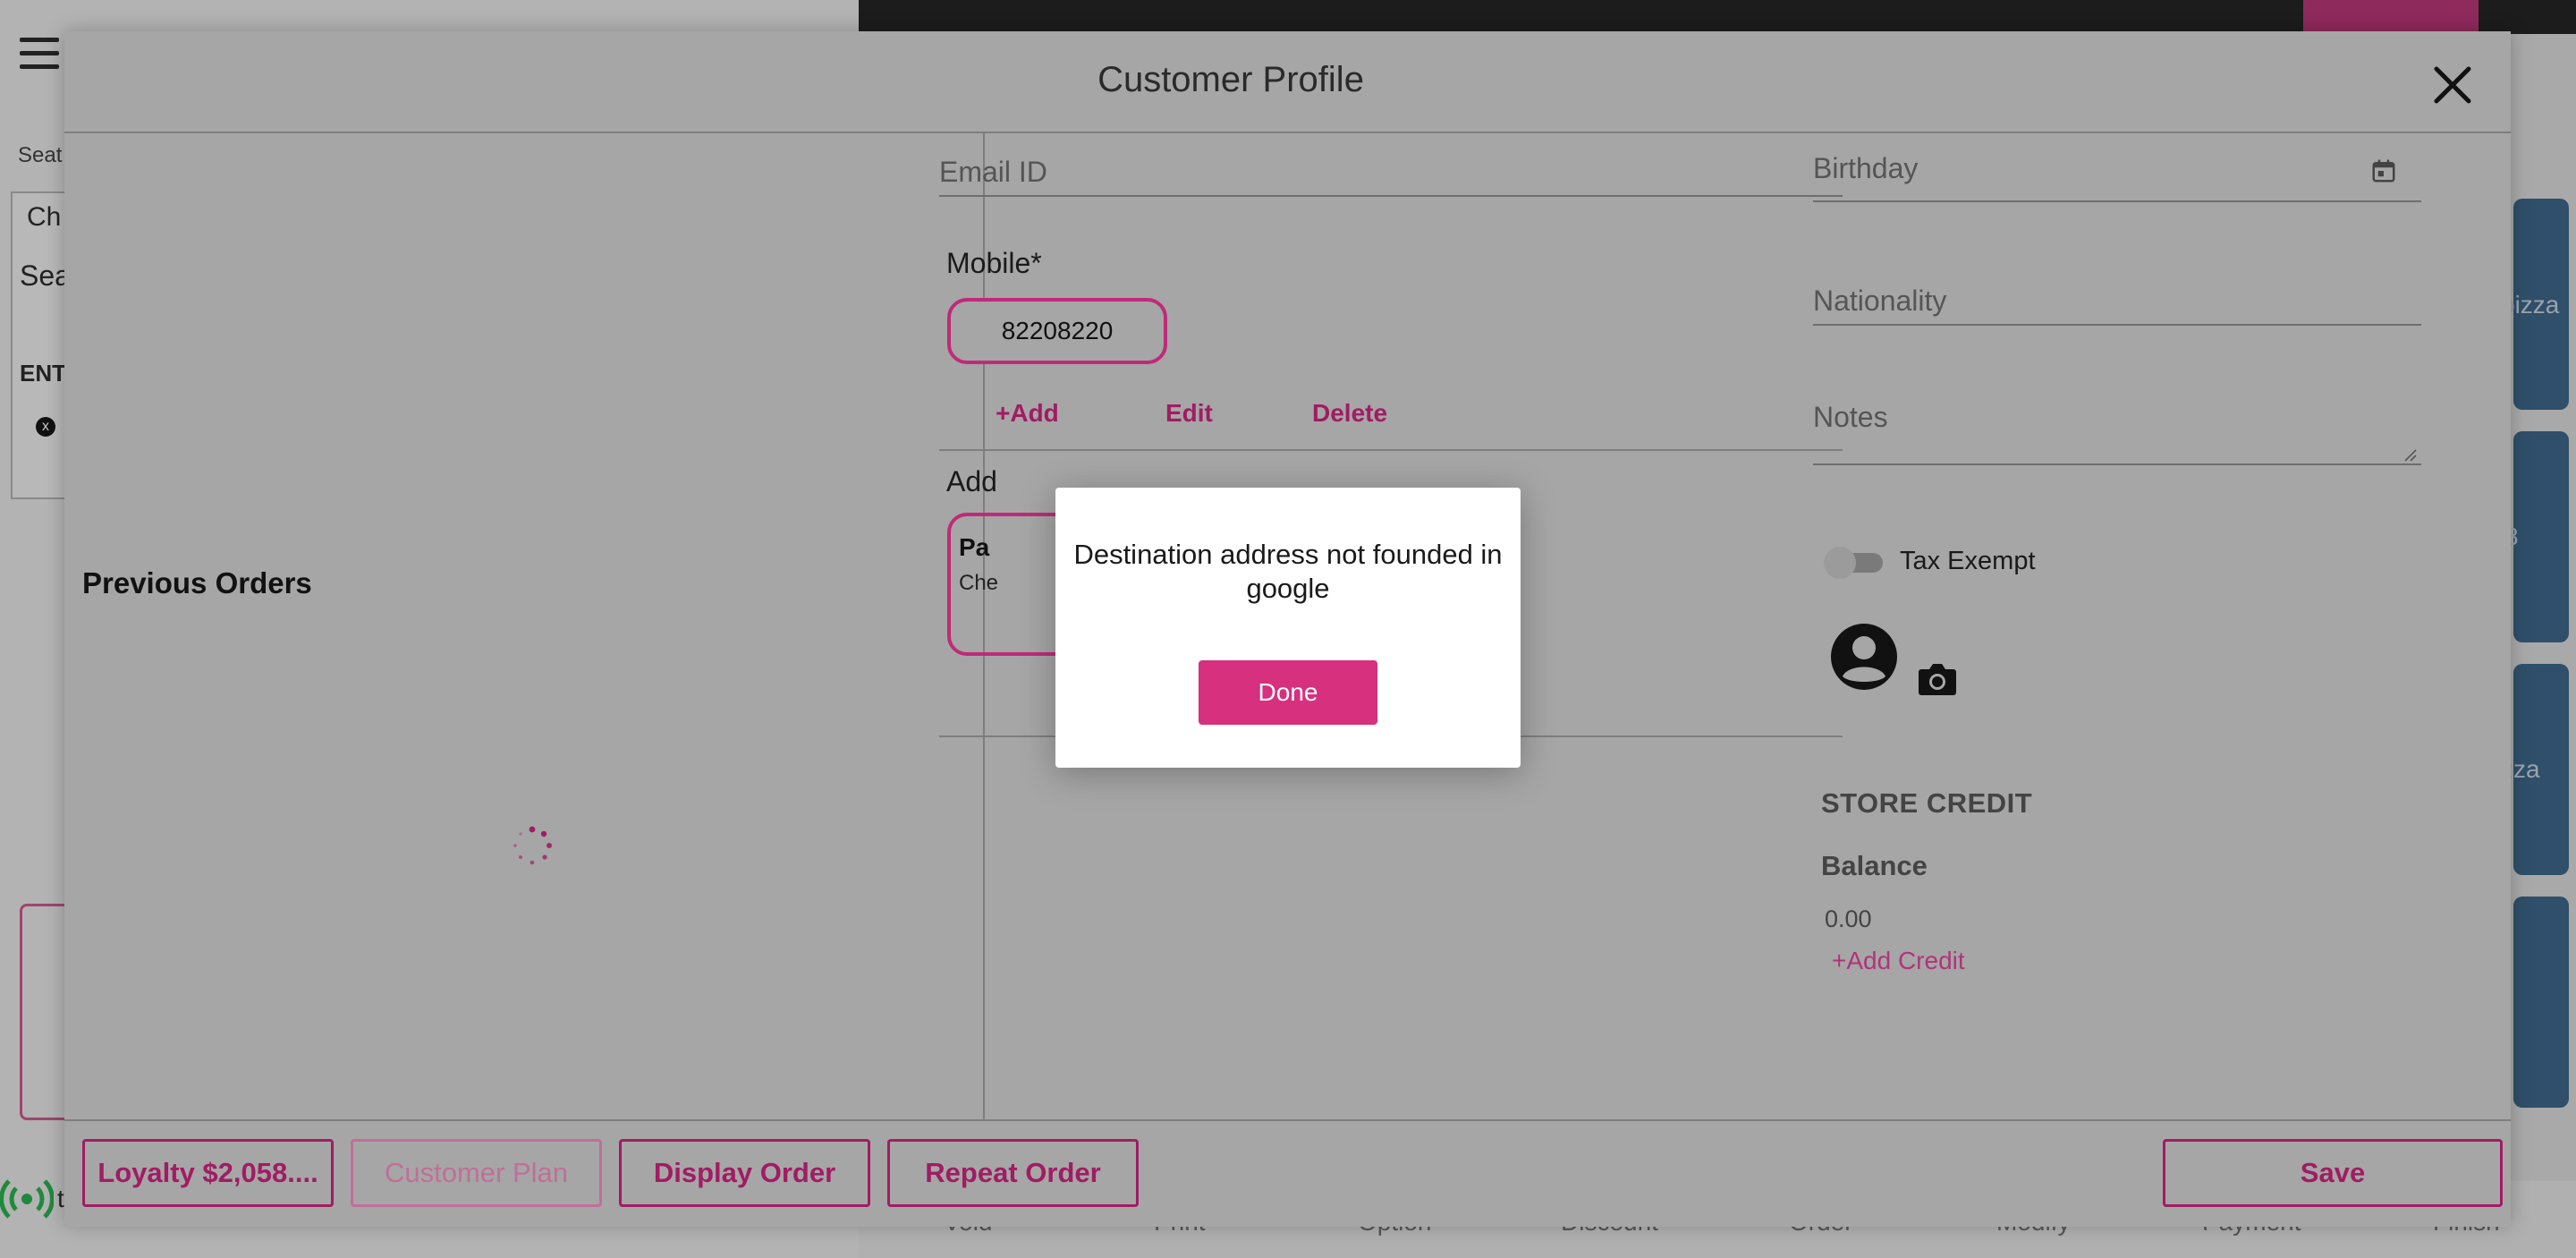 This screenshot has height=1258, width=2576. I want to click on bg-panel-sea: Sea, so click(45, 275).